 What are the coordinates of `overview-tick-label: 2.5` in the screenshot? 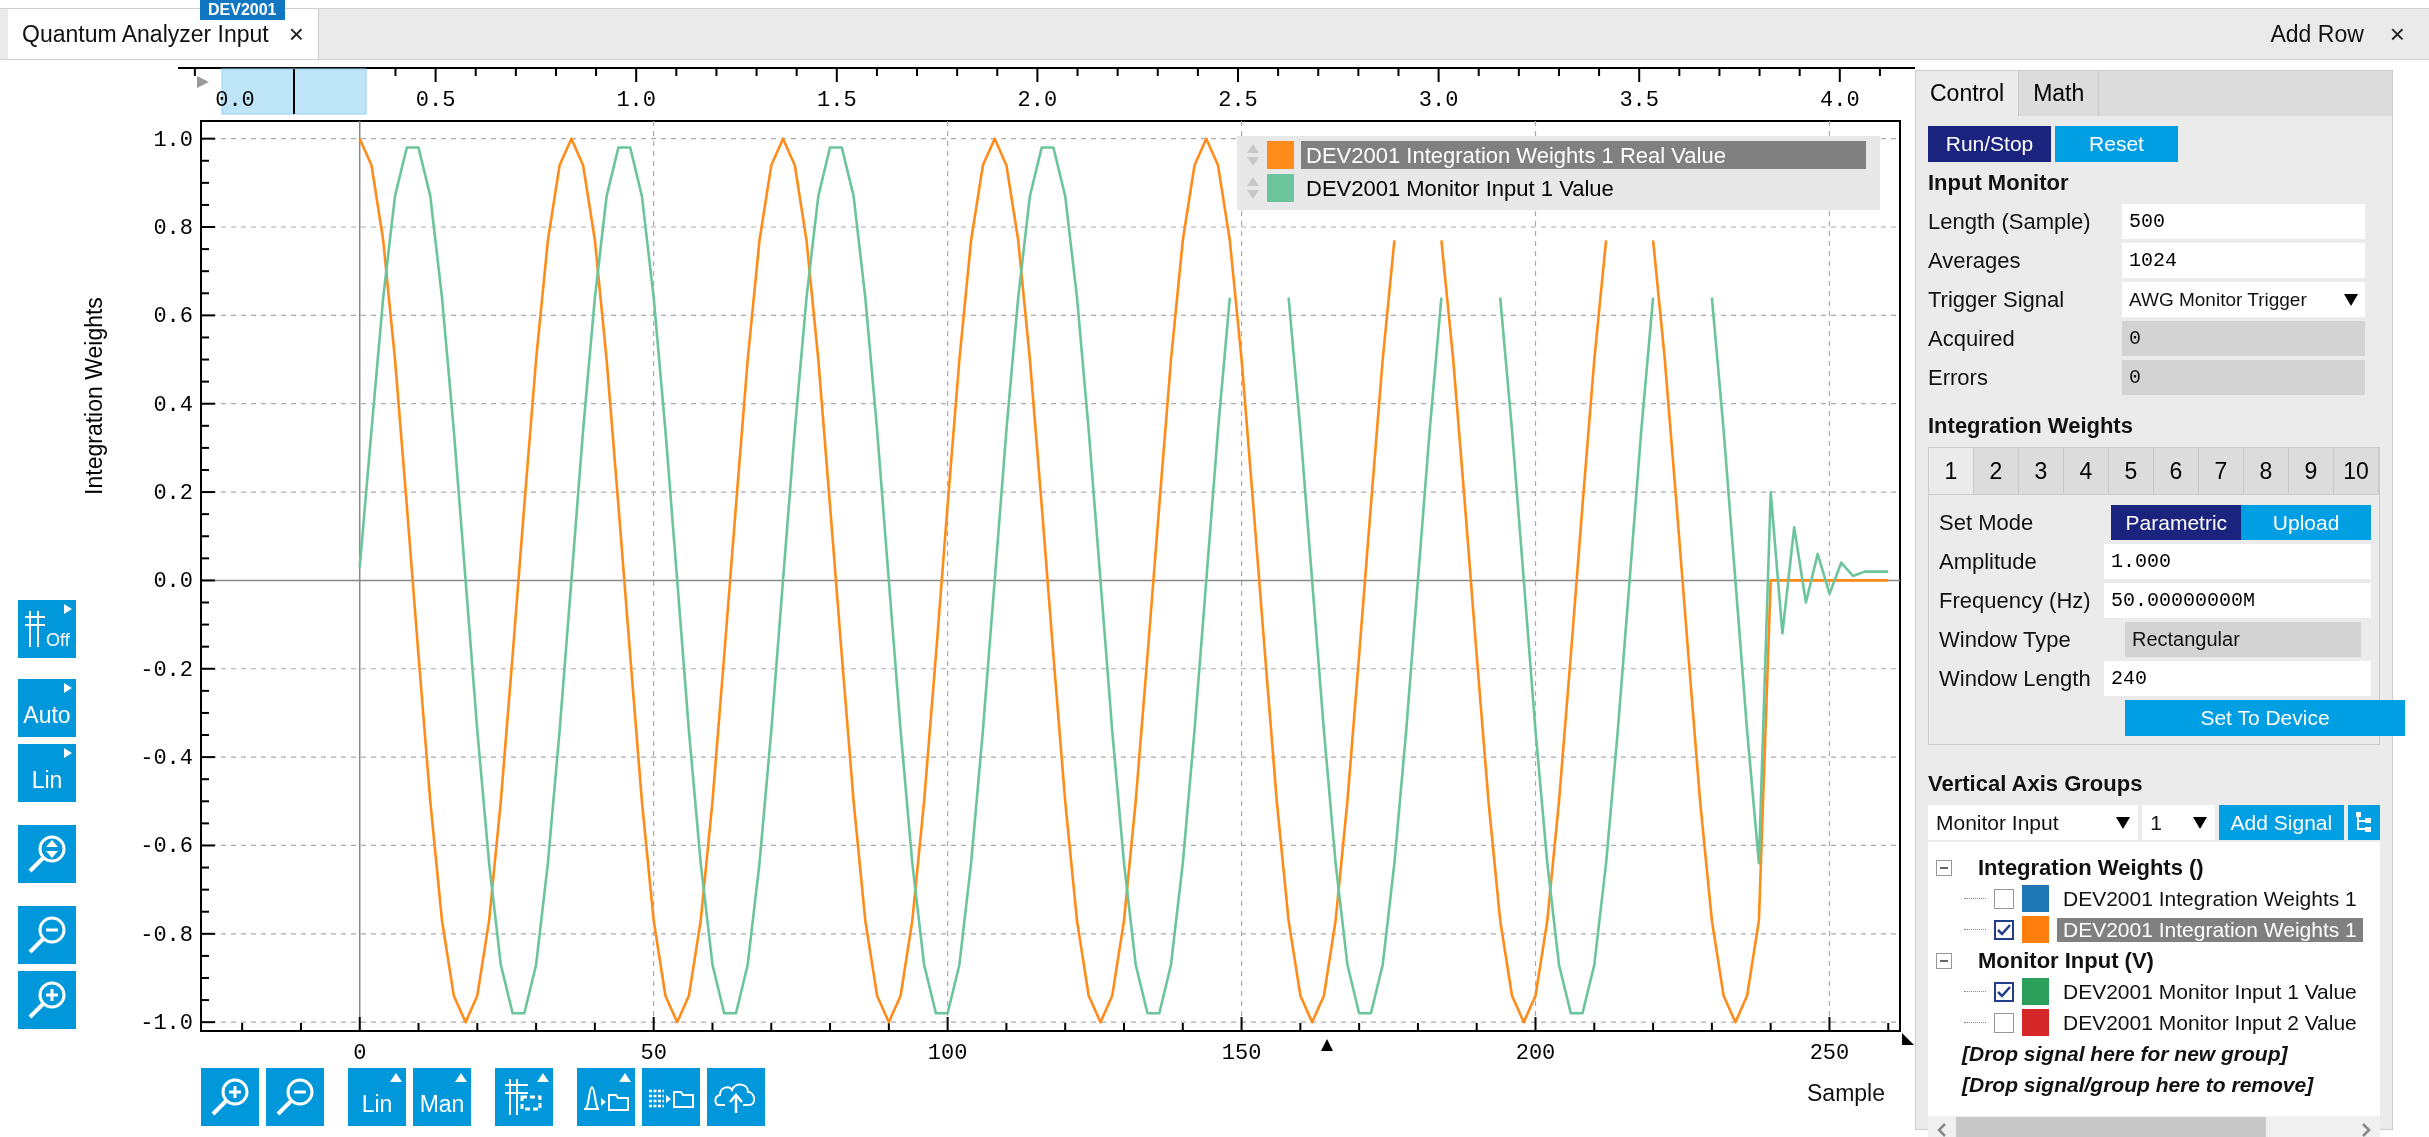 It's located at (1238, 100).